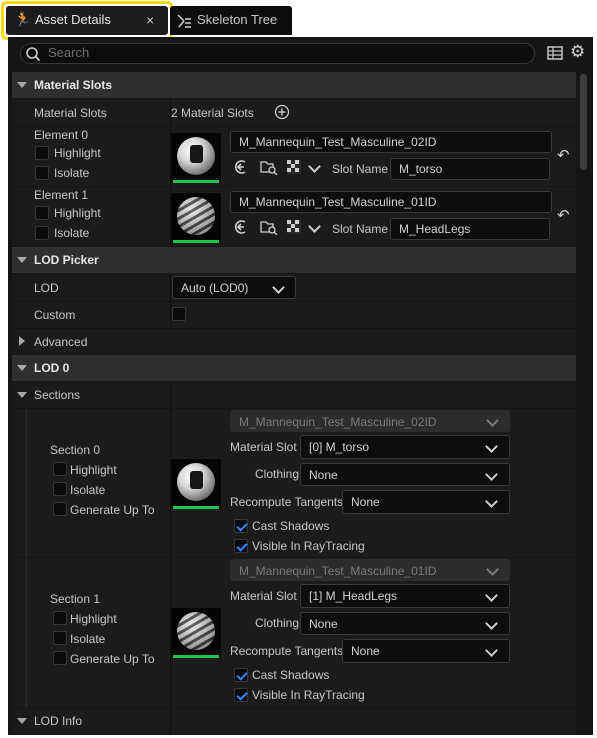 The image size is (597, 738). Describe the element at coordinates (55, 315) in the screenshot. I see `custom-label: Custom` at that location.